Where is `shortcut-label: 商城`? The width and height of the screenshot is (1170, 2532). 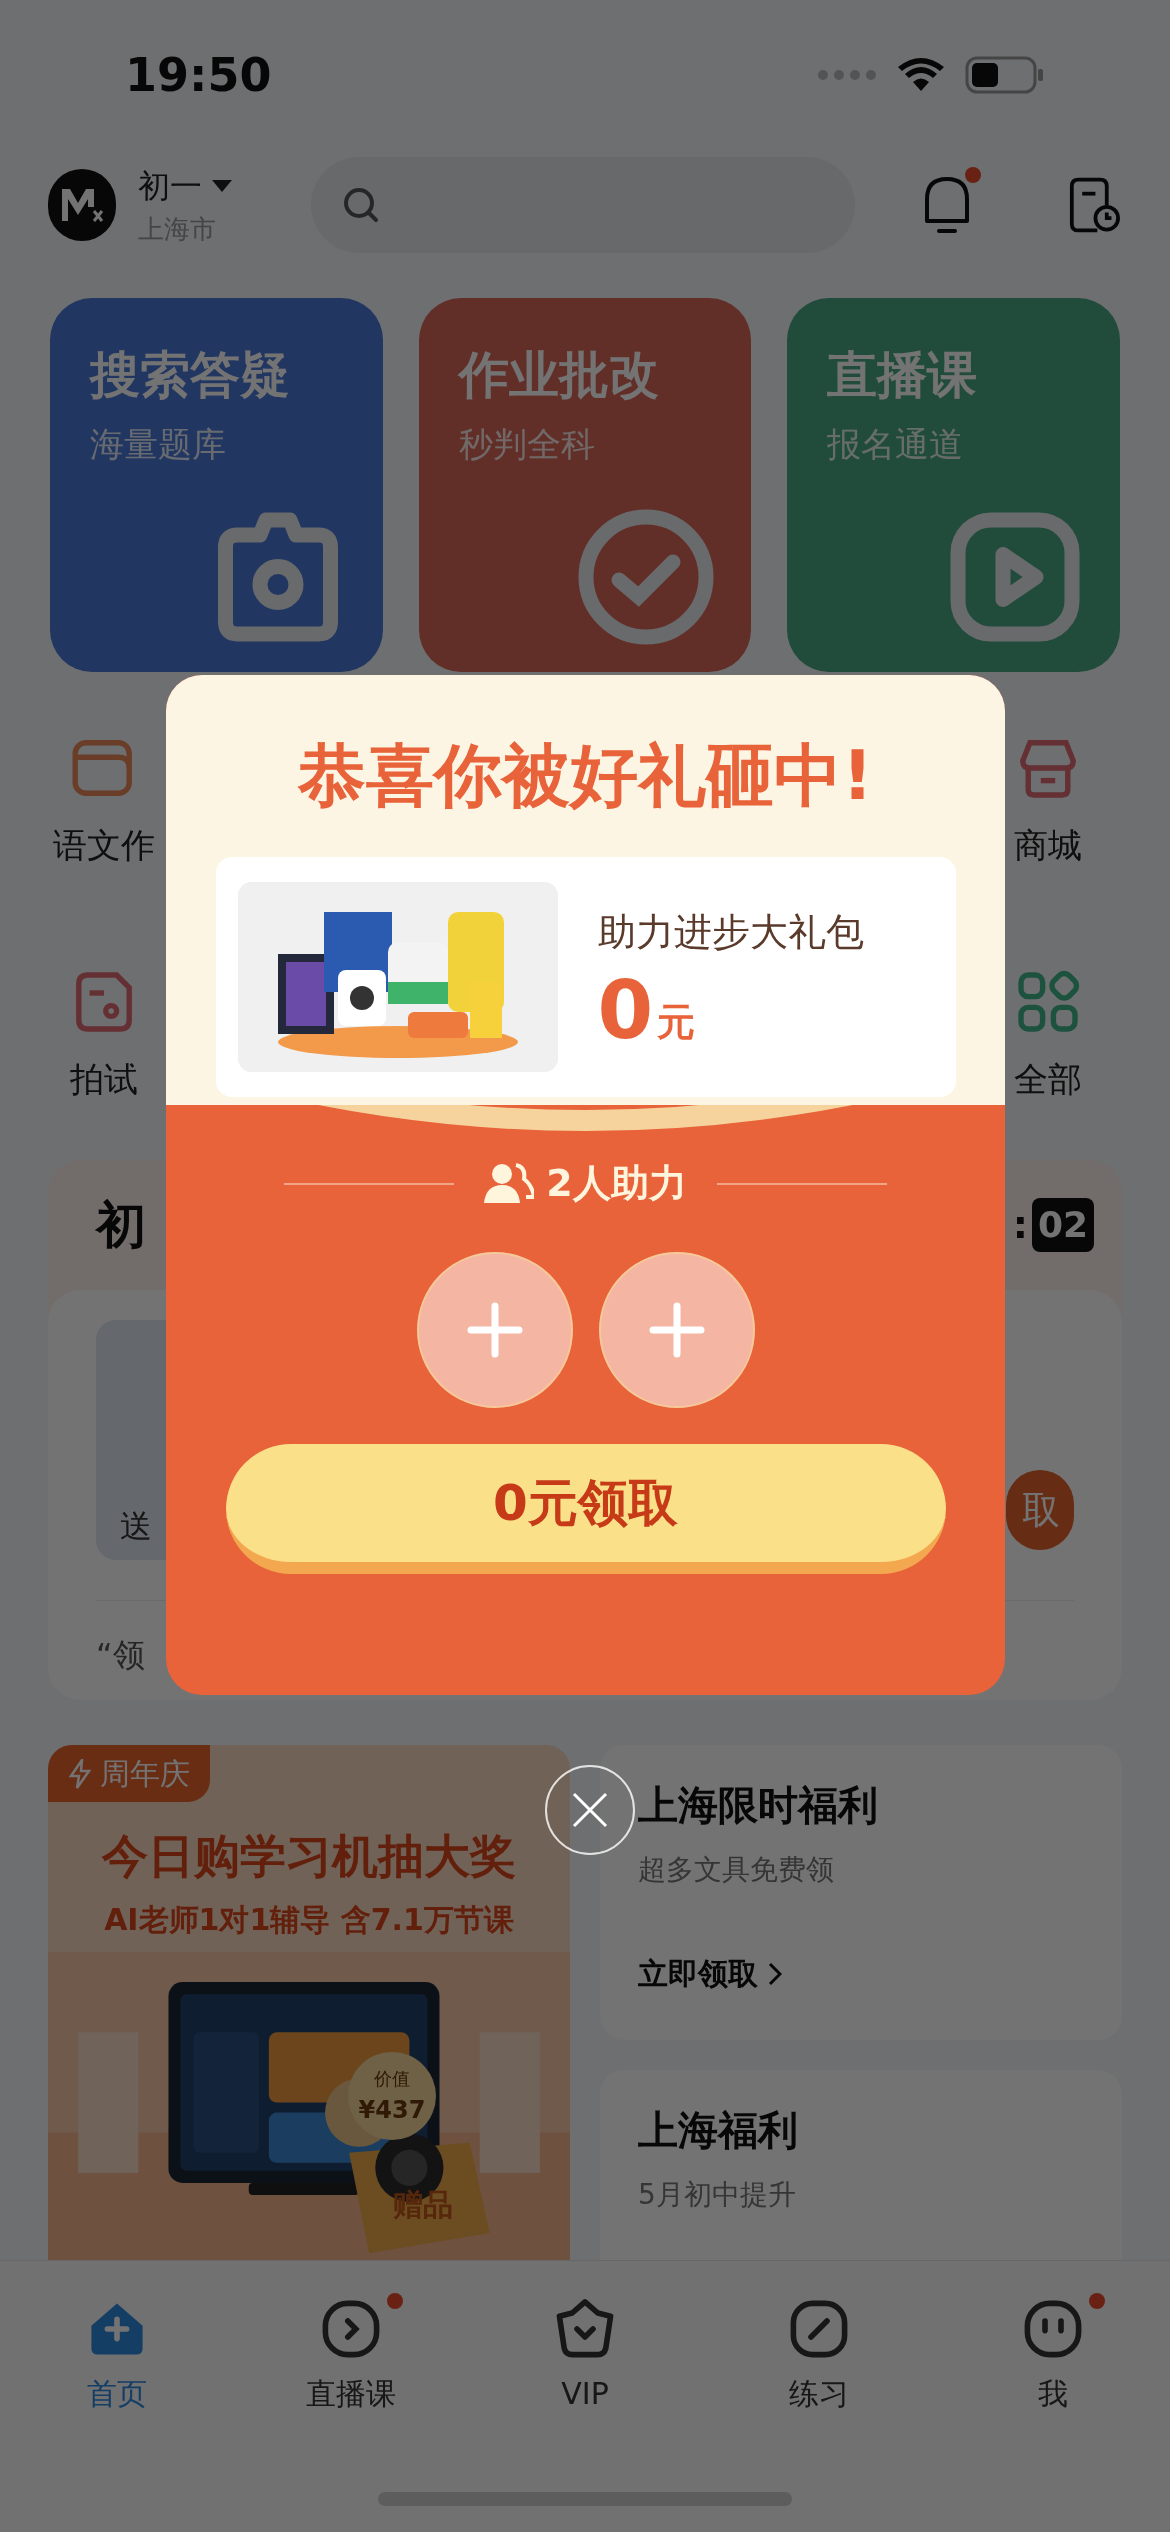
shortcut-label: 商城 is located at coordinates (1048, 845).